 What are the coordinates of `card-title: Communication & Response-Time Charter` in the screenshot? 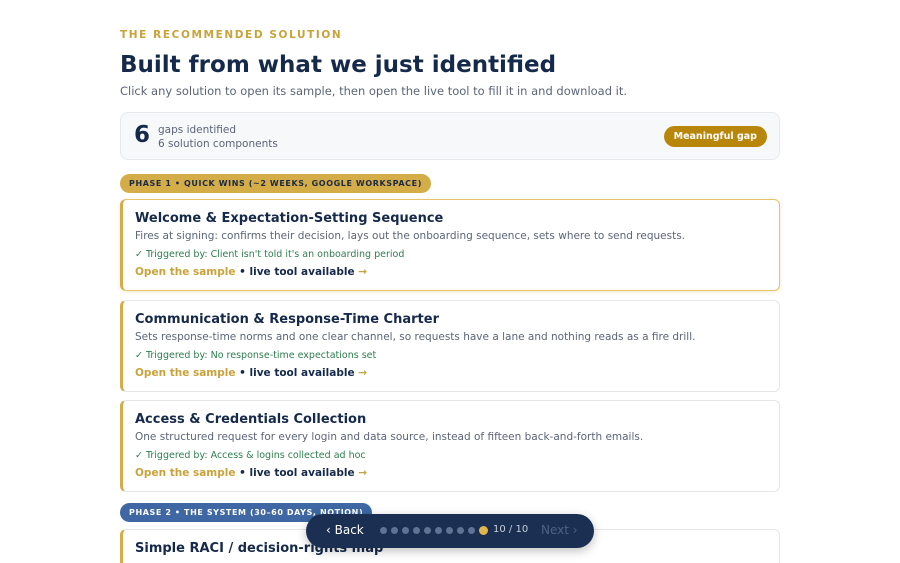 It's located at (287, 319).